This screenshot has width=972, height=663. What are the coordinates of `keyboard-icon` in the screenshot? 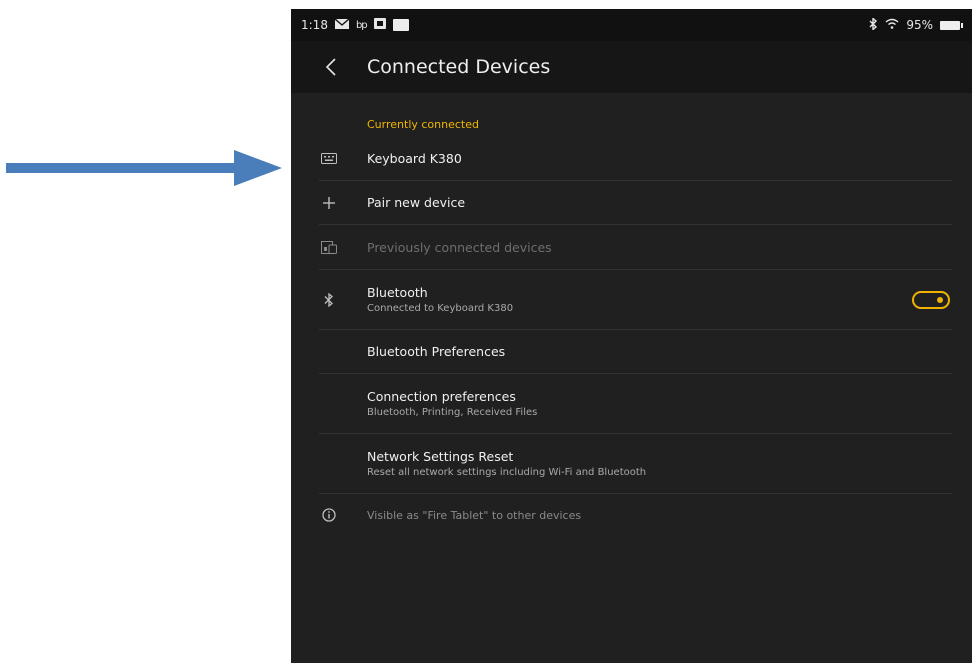 It's located at (329, 158).